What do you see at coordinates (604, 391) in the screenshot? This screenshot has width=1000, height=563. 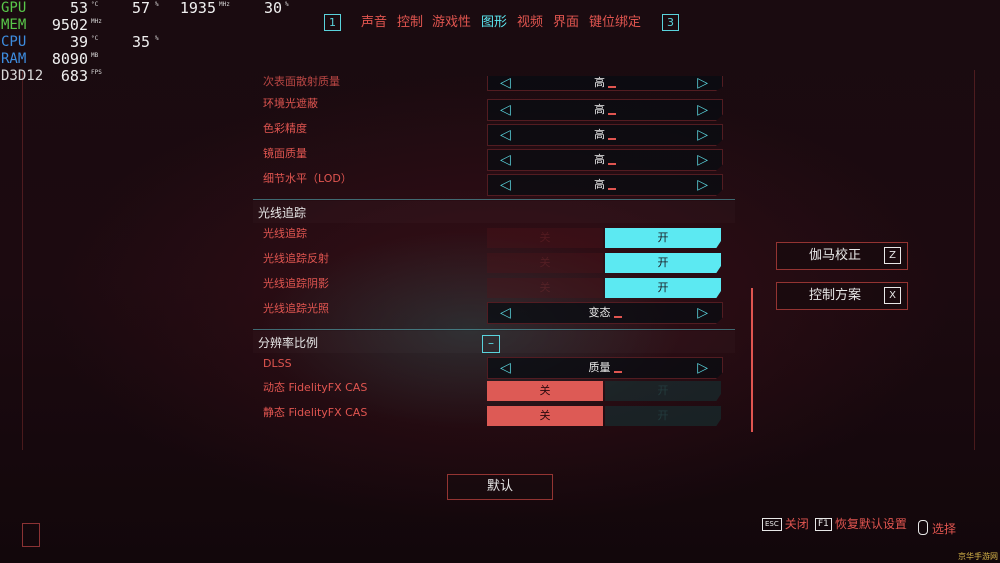 I see `setting-dynamic-cas-toggle: 关 开` at bounding box center [604, 391].